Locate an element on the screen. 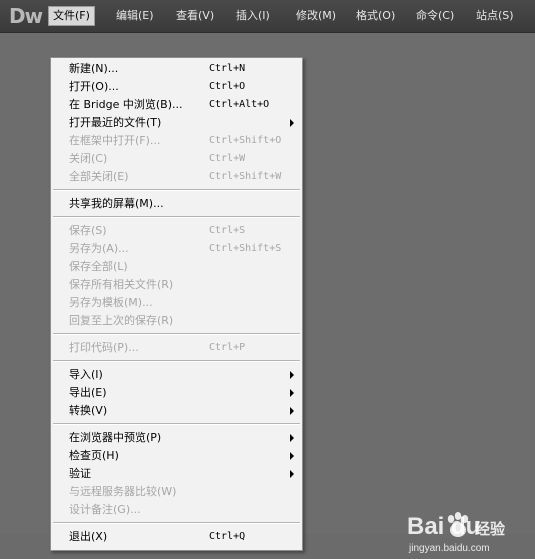 Image resolution: width=535 pixels, height=559 pixels. menubar-item-1: 编辑(E) is located at coordinates (135, 16).